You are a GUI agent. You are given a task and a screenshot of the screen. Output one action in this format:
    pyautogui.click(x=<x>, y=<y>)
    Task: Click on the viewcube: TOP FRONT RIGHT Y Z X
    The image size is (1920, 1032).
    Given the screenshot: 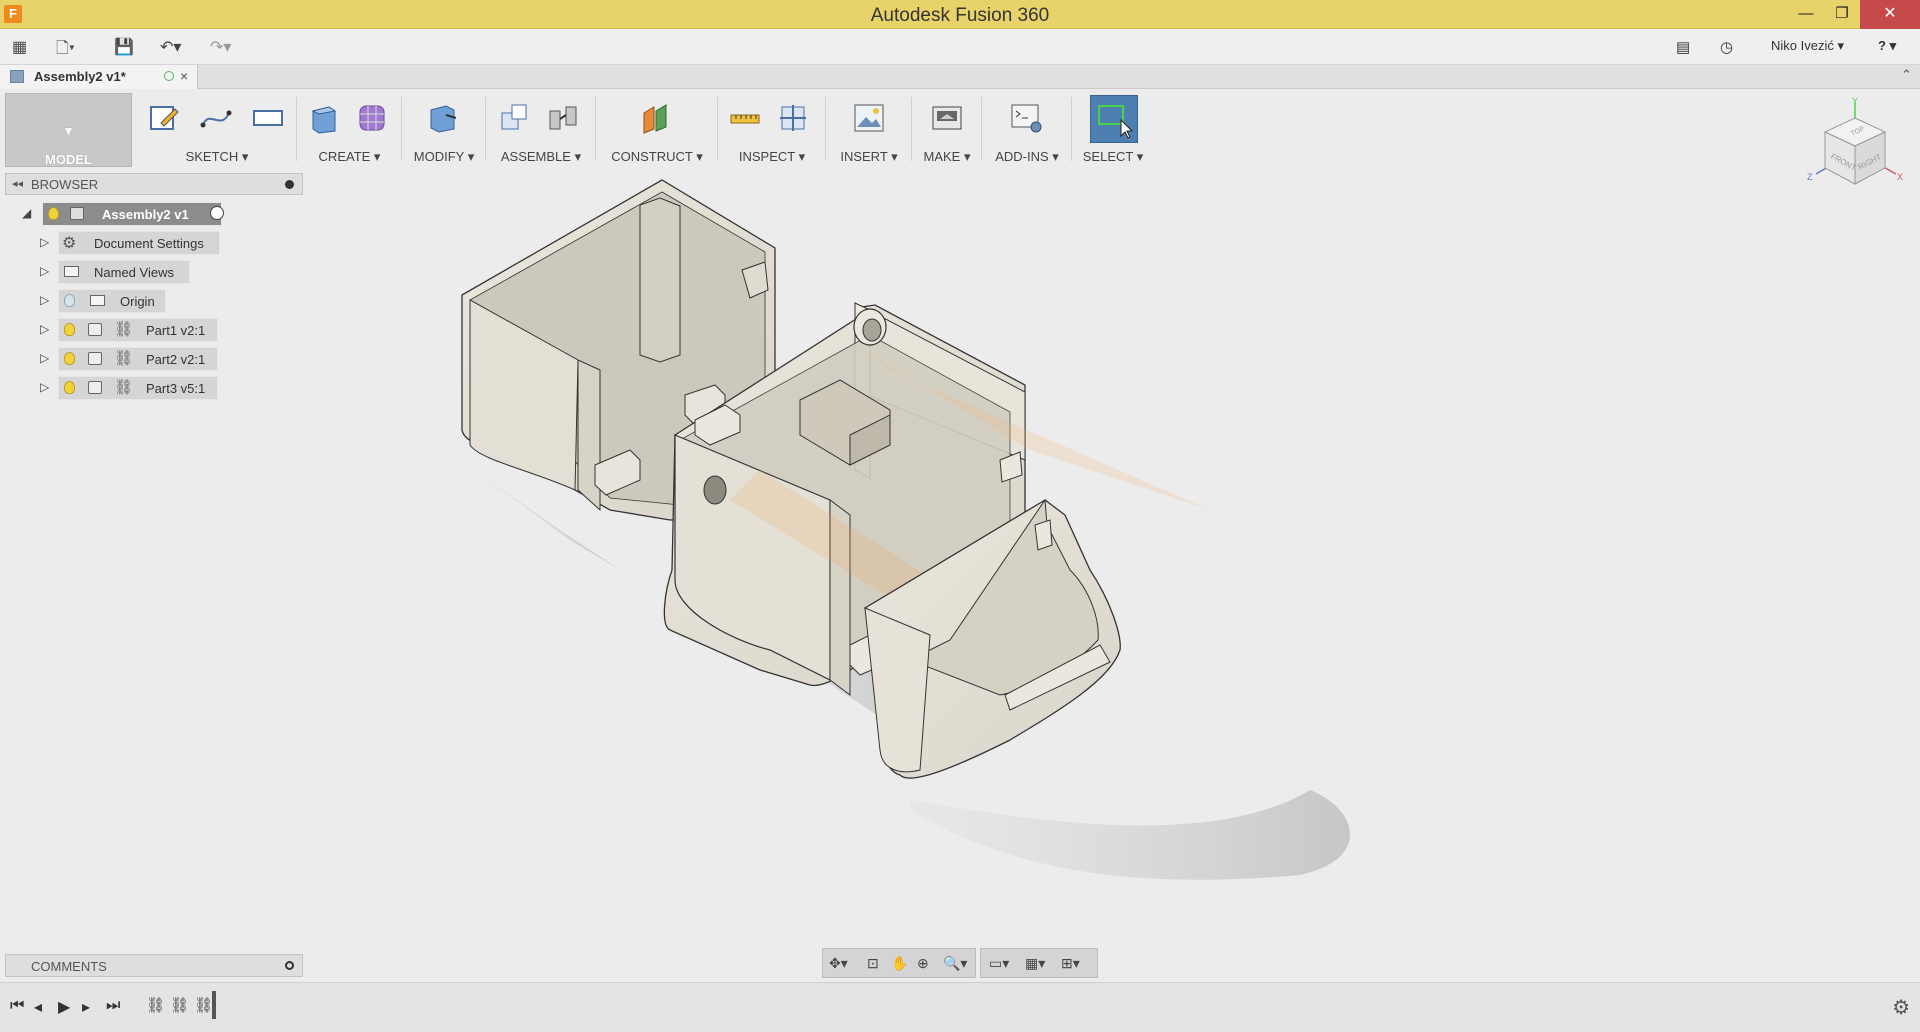 What is the action you would take?
    pyautogui.click(x=1855, y=151)
    